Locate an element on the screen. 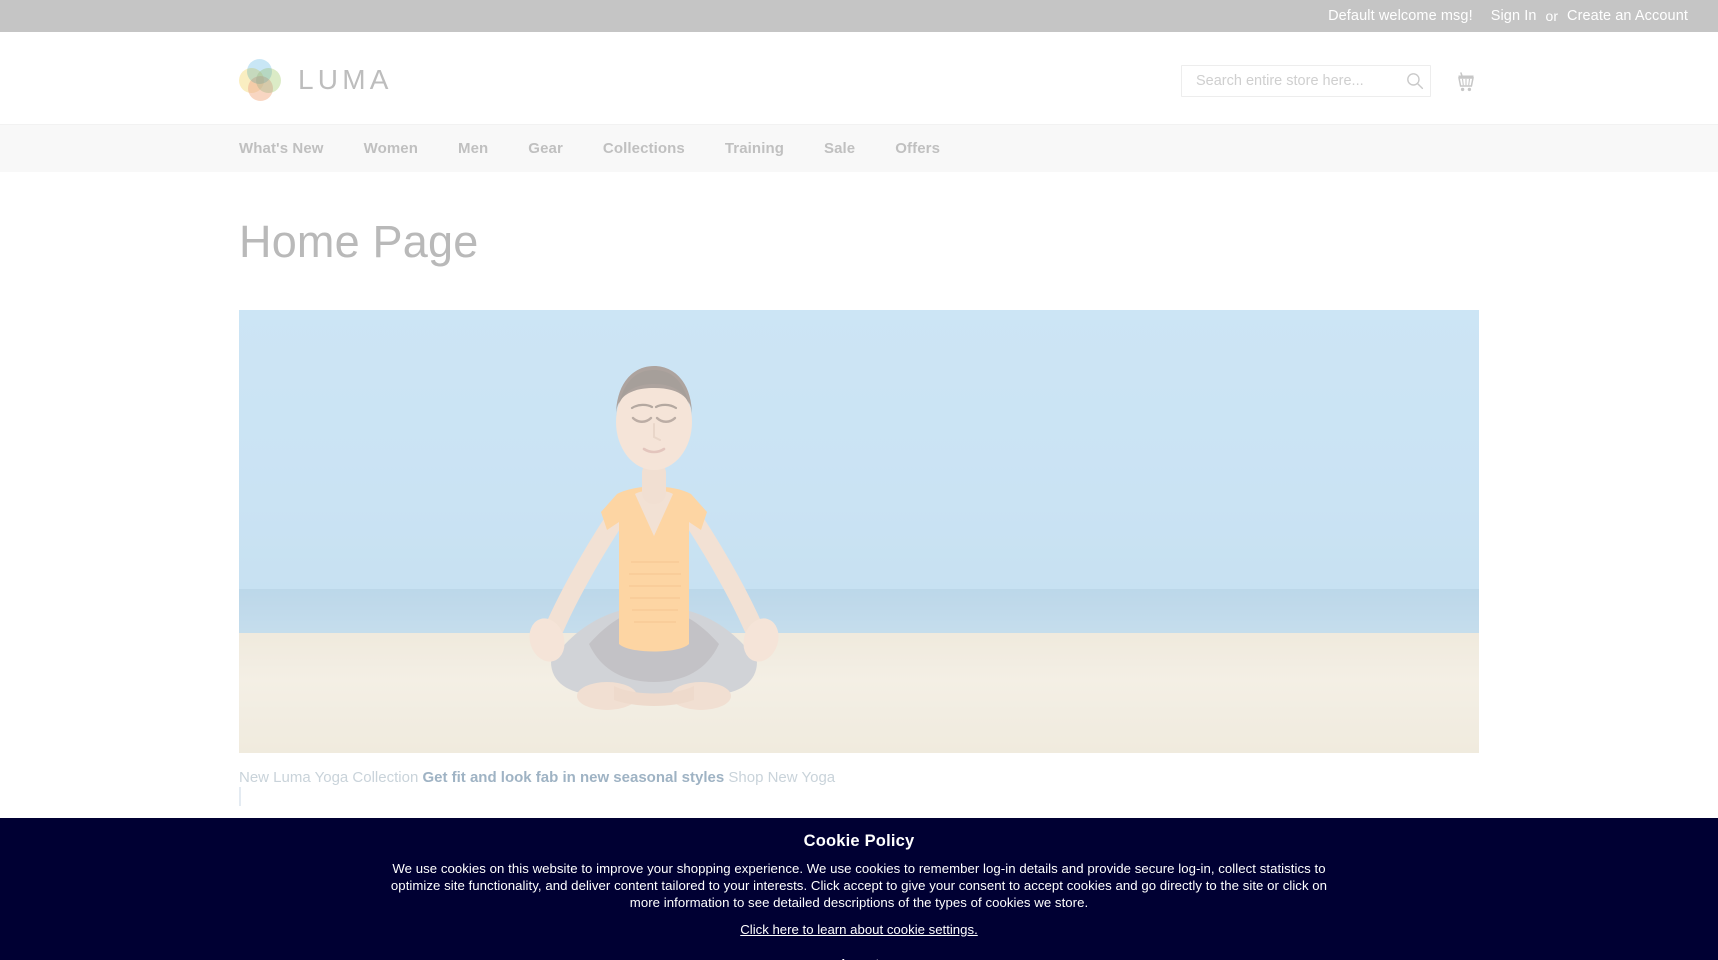 This screenshot has height=960, width=1718. nav-item-training: Training is located at coordinates (754, 148).